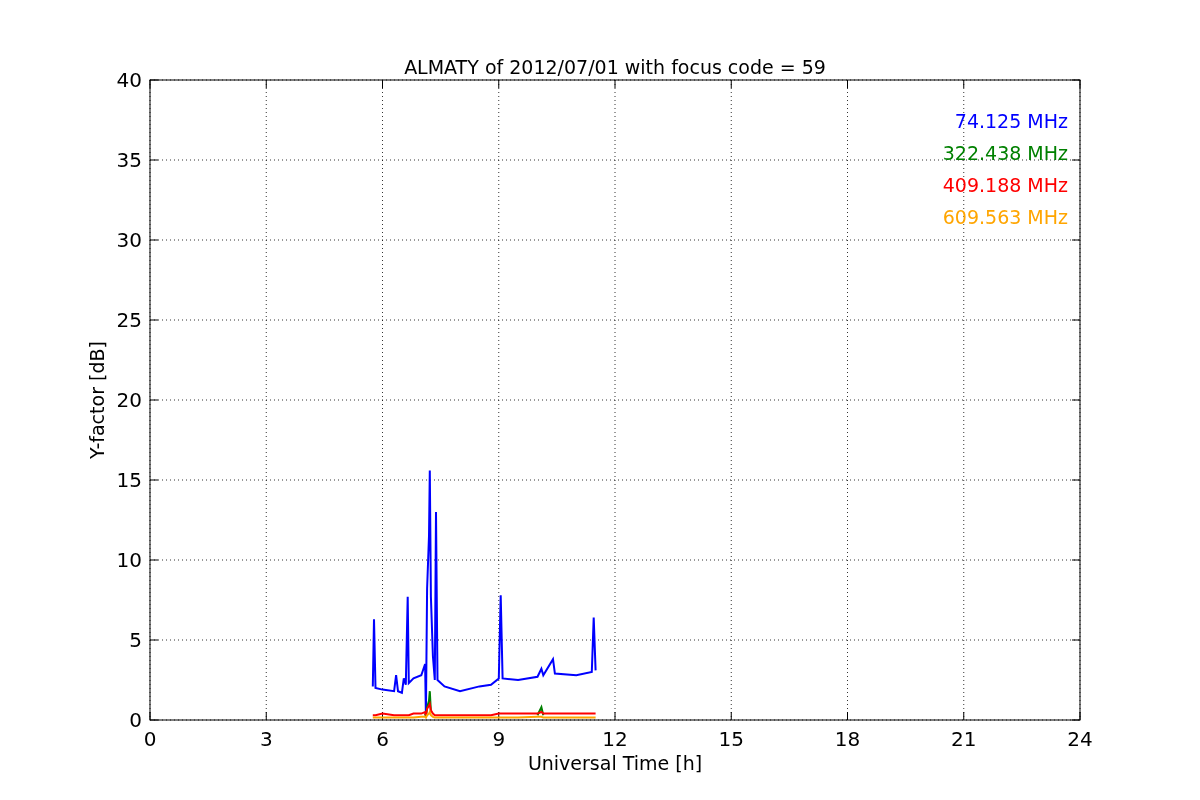 The width and height of the screenshot is (1200, 800). Describe the element at coordinates (1080, 739) in the screenshot. I see `x-tick-label: 24` at that location.